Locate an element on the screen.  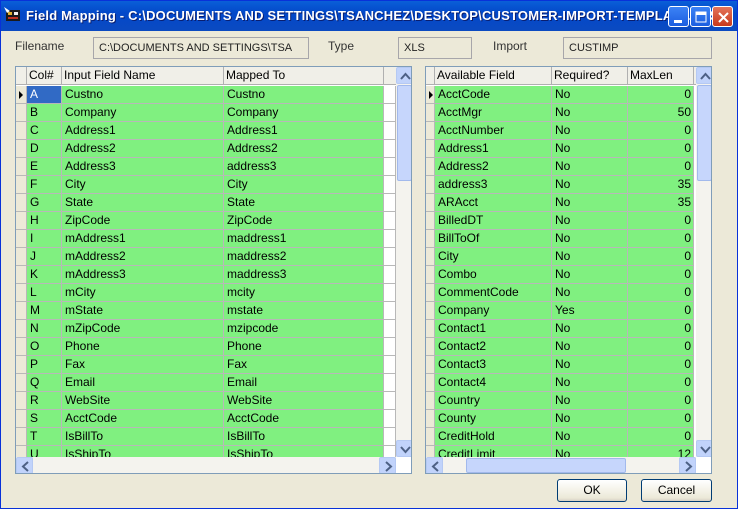
mapped-to-cell: Phone is located at coordinates (304, 347).